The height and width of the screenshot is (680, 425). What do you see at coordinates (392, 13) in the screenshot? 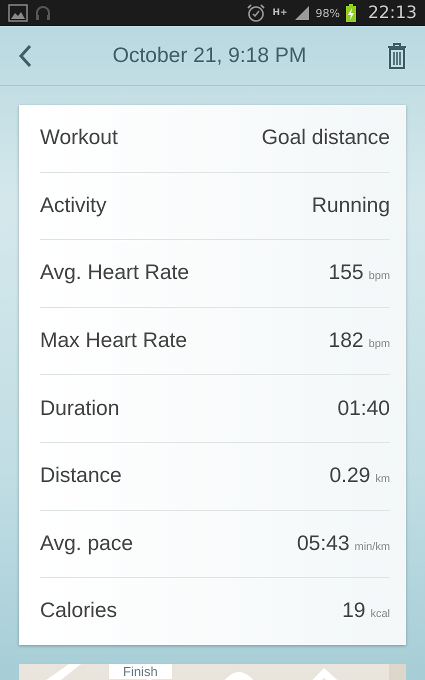
I see `clock-time: 22:13` at bounding box center [392, 13].